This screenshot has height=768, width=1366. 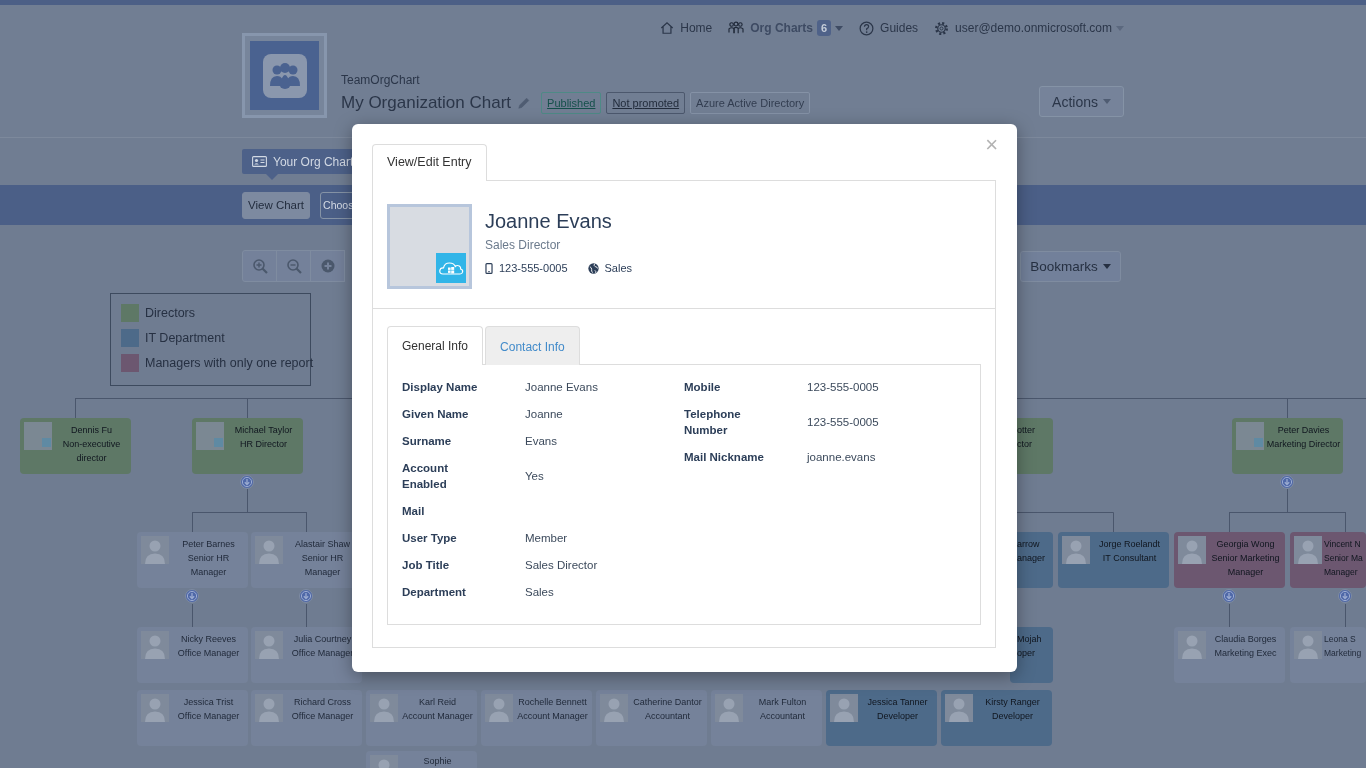 I want to click on node-title: Non-executive director, so click(x=91, y=451).